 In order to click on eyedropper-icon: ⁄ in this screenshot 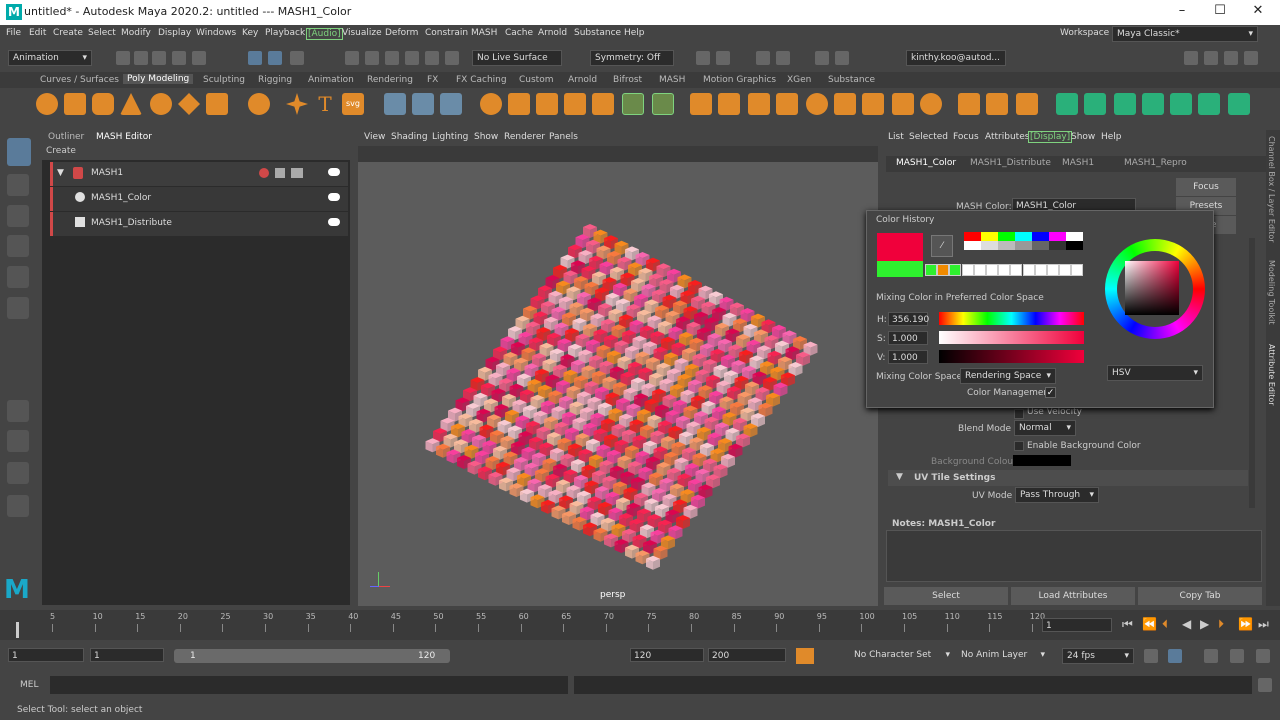, I will do `click(942, 246)`.